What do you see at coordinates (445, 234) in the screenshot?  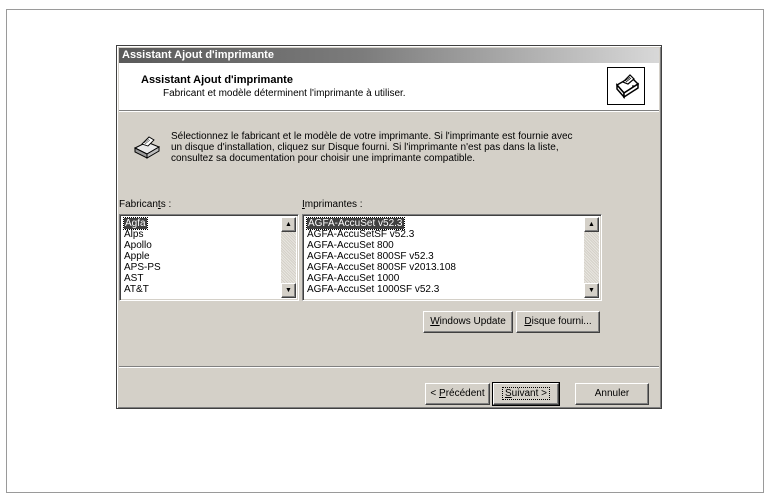 I see `printer-item: AGFA-AccuSetSF v52.3` at bounding box center [445, 234].